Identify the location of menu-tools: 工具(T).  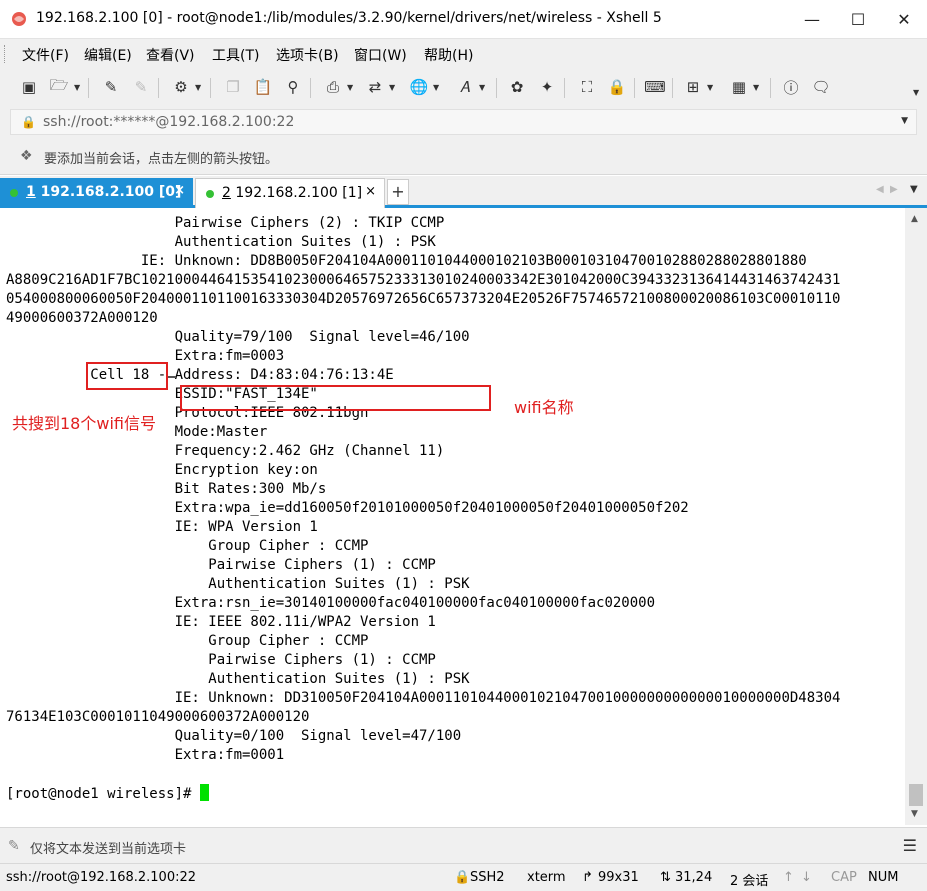
(235, 55).